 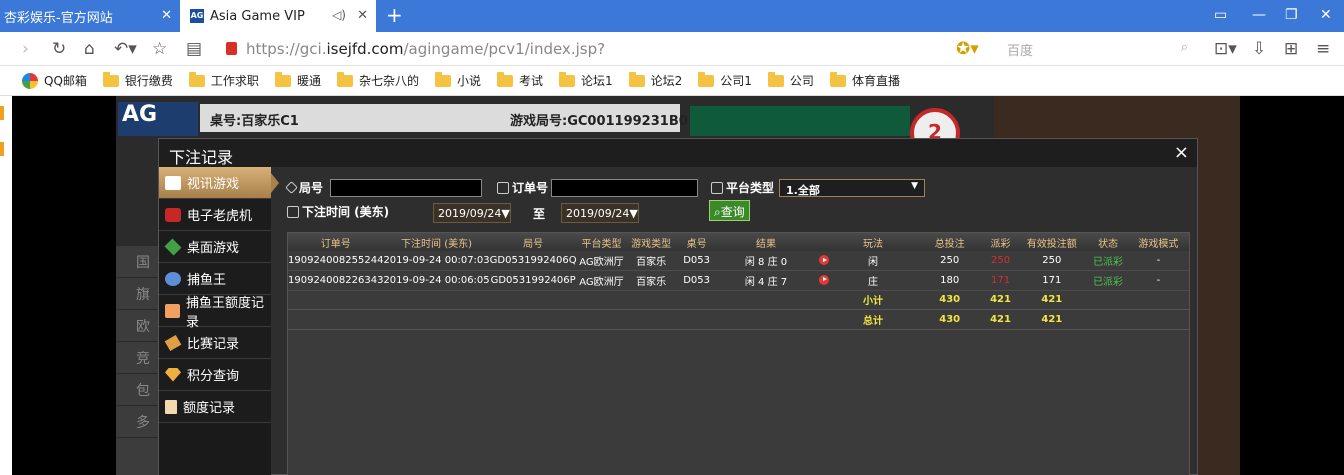 What do you see at coordinates (519, 80) in the screenshot?
I see `bookmark-folder: 考试` at bounding box center [519, 80].